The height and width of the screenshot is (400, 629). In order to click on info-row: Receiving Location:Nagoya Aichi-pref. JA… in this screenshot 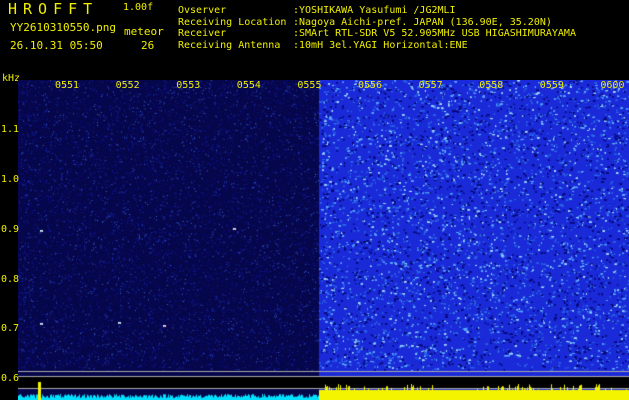, I will do `click(365, 22)`.